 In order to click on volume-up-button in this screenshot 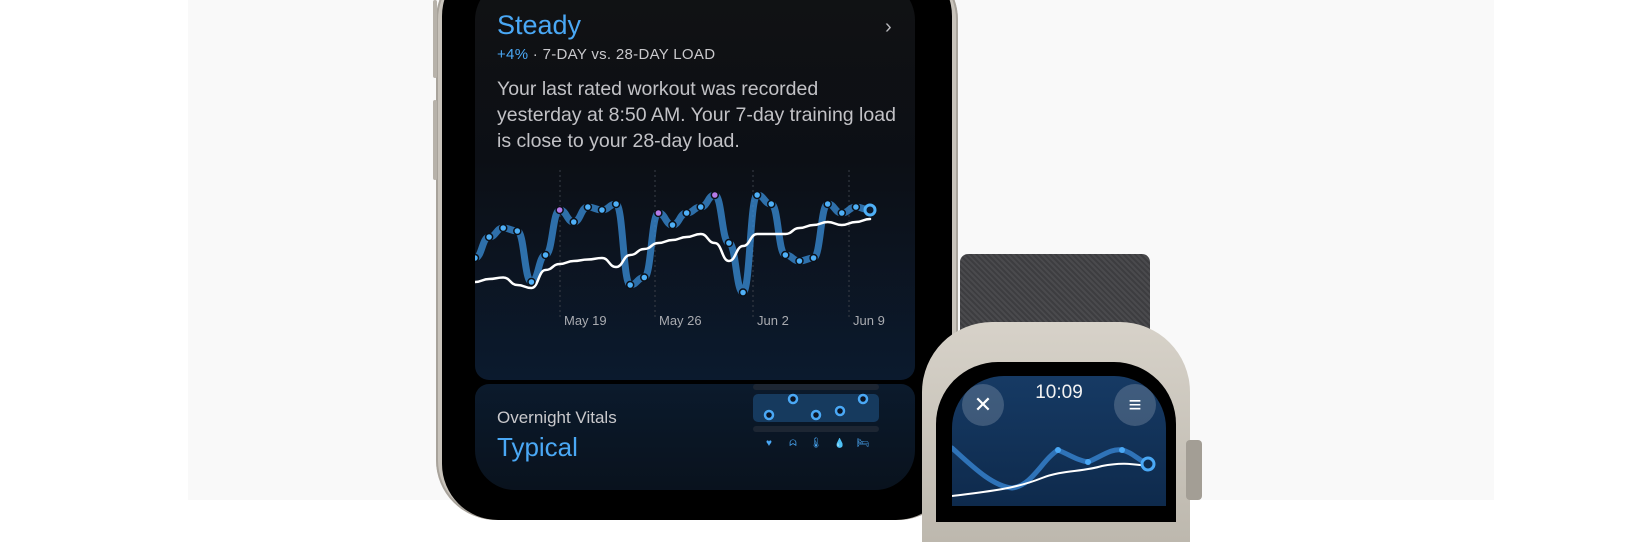, I will do `click(435, 39)`.